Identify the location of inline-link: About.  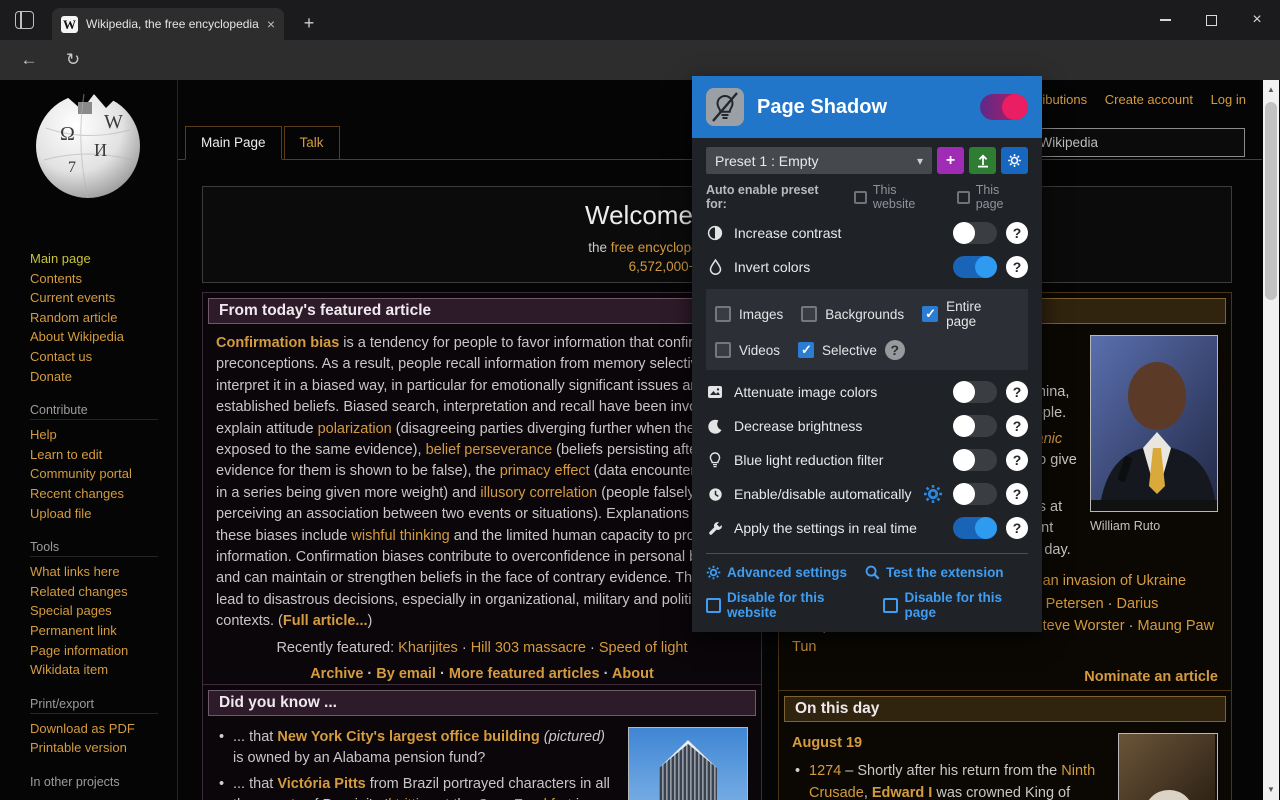
(633, 674).